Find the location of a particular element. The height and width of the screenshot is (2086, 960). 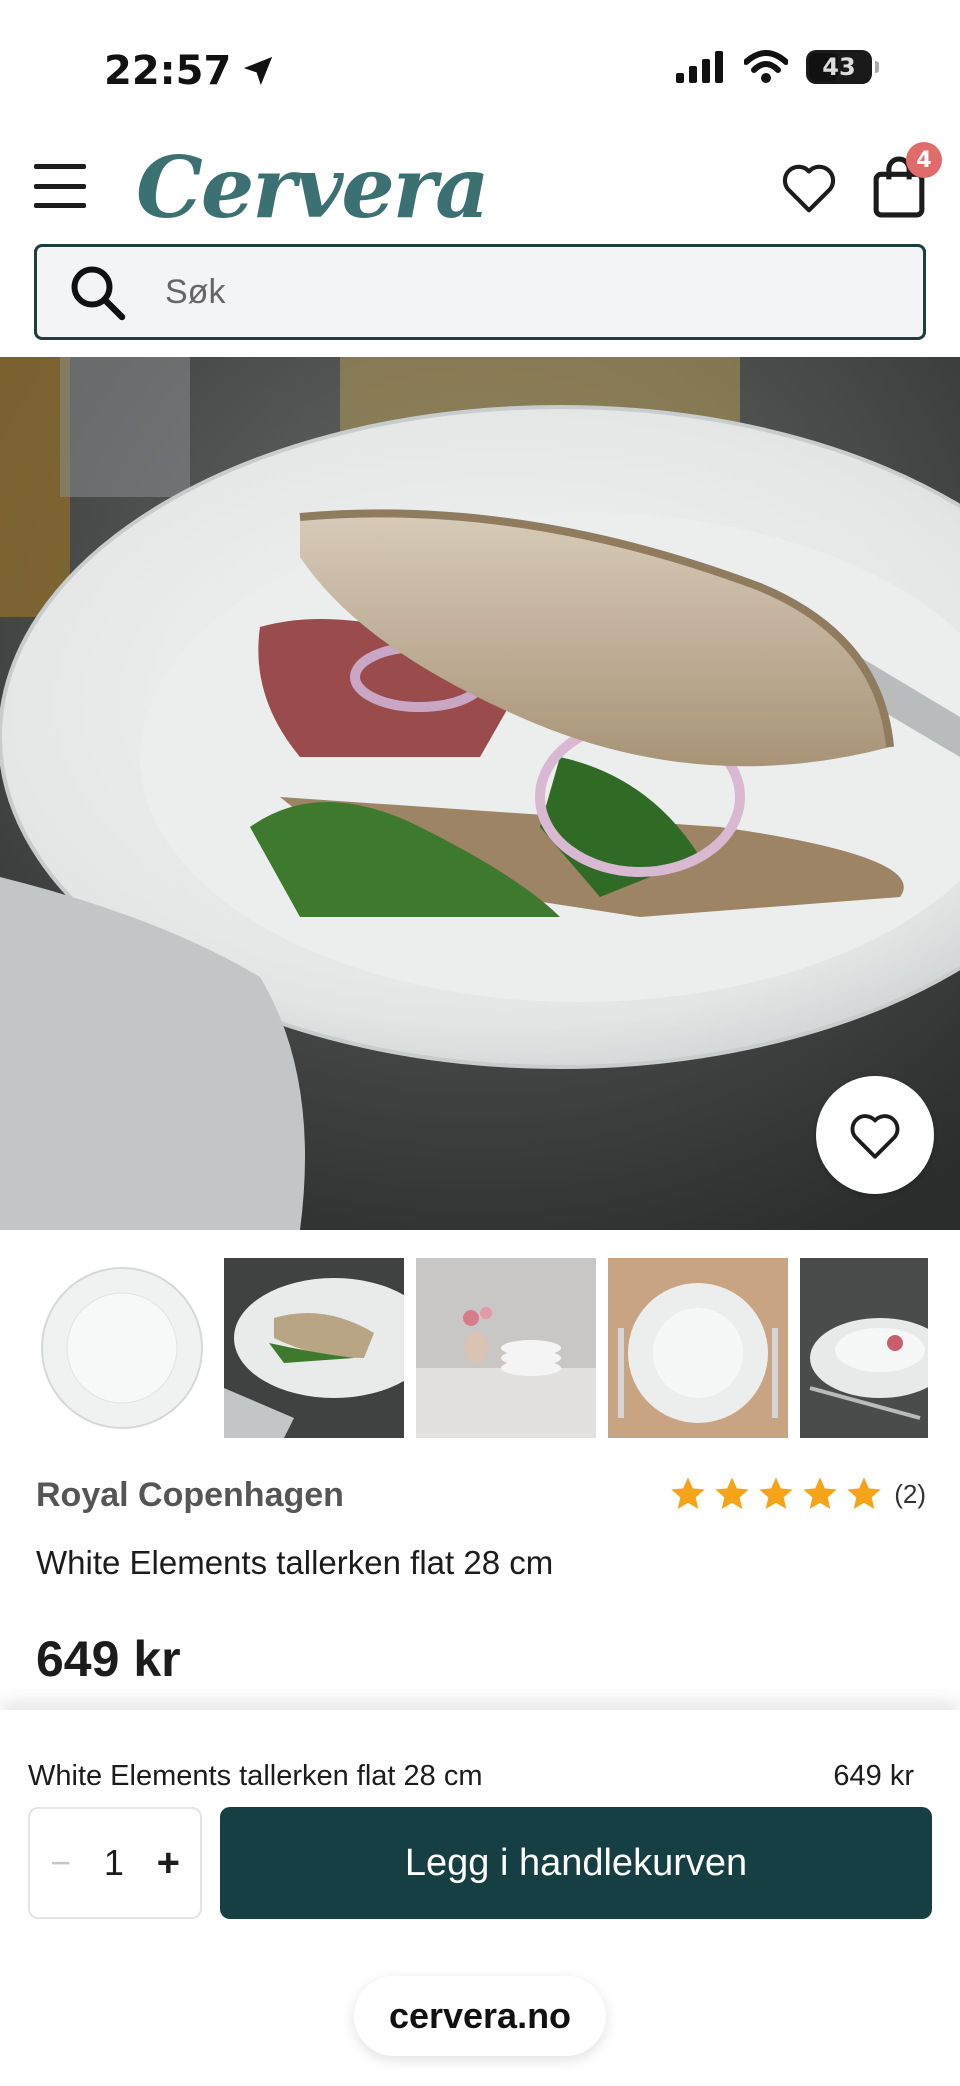

thumb-bowl-image is located at coordinates (698, 1348).